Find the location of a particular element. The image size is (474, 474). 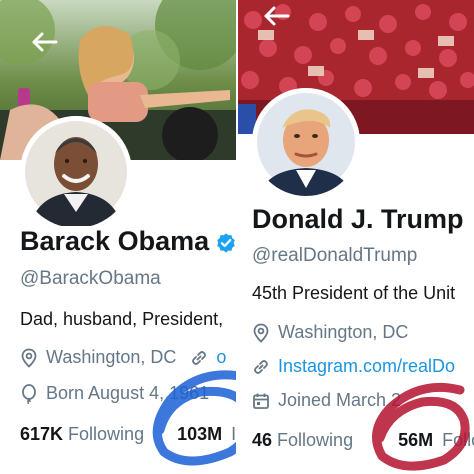

obama-location-row: Washington, DC o is located at coordinates (123, 357).